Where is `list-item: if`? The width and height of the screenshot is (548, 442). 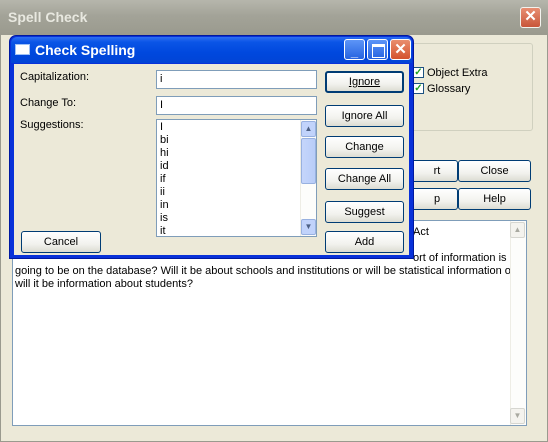 list-item: if is located at coordinates (163, 179).